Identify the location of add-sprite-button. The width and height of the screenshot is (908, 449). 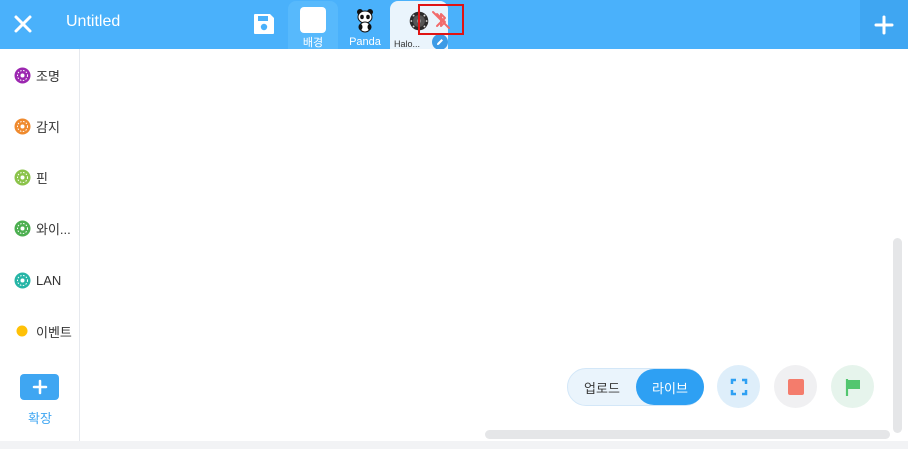
(884, 24).